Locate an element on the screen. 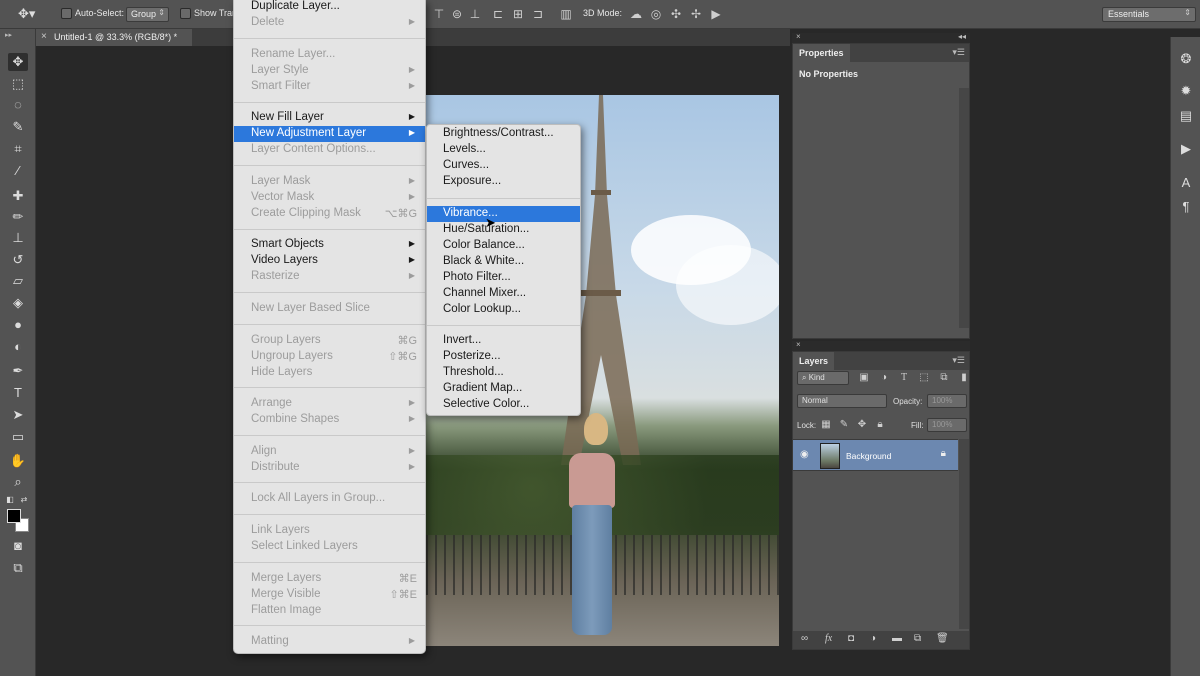  align-bottom-icon: ⊥ is located at coordinates (475, 14).